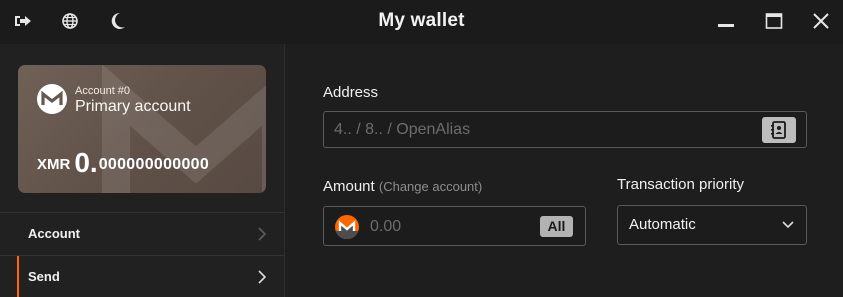 This screenshot has width=843, height=297. Describe the element at coordinates (774, 21) in the screenshot. I see `maximize-icon` at that location.